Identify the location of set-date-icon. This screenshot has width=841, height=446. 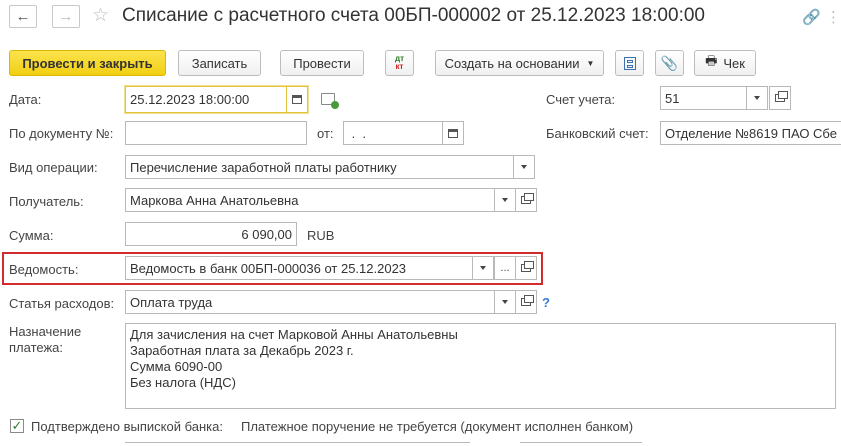
(330, 101).